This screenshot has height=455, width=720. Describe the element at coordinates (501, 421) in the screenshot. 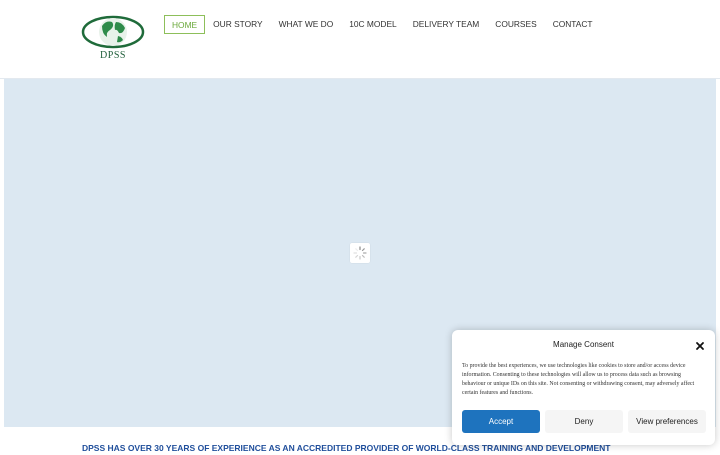

I see `accept-button: Accept` at that location.